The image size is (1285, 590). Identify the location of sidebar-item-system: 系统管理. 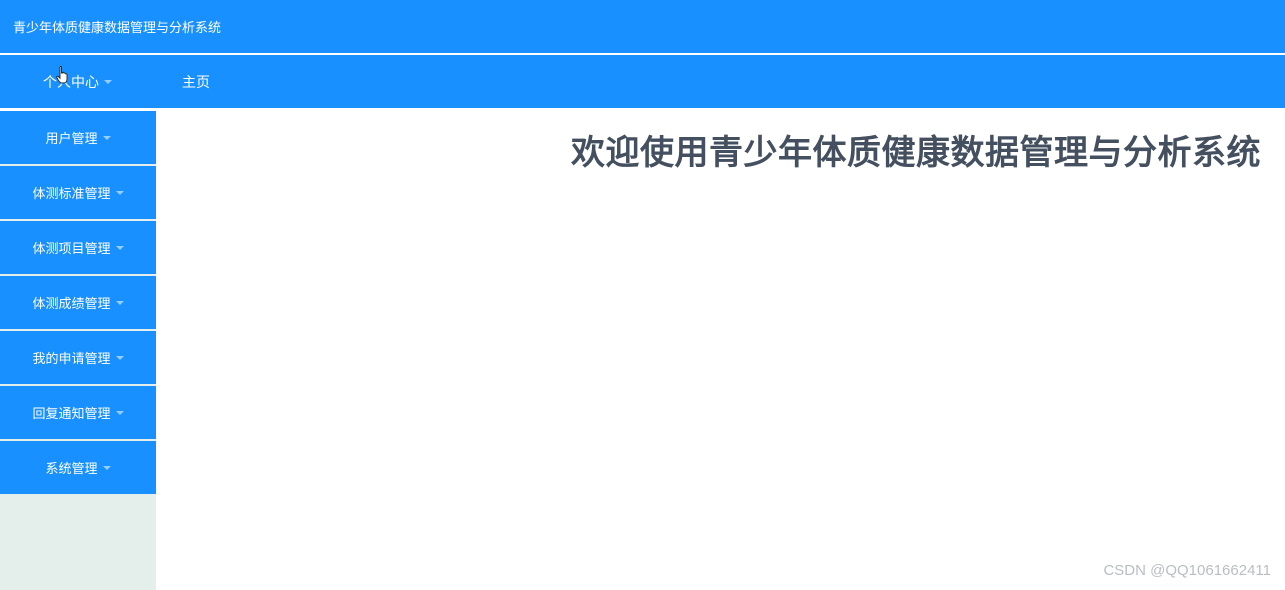
(78, 467).